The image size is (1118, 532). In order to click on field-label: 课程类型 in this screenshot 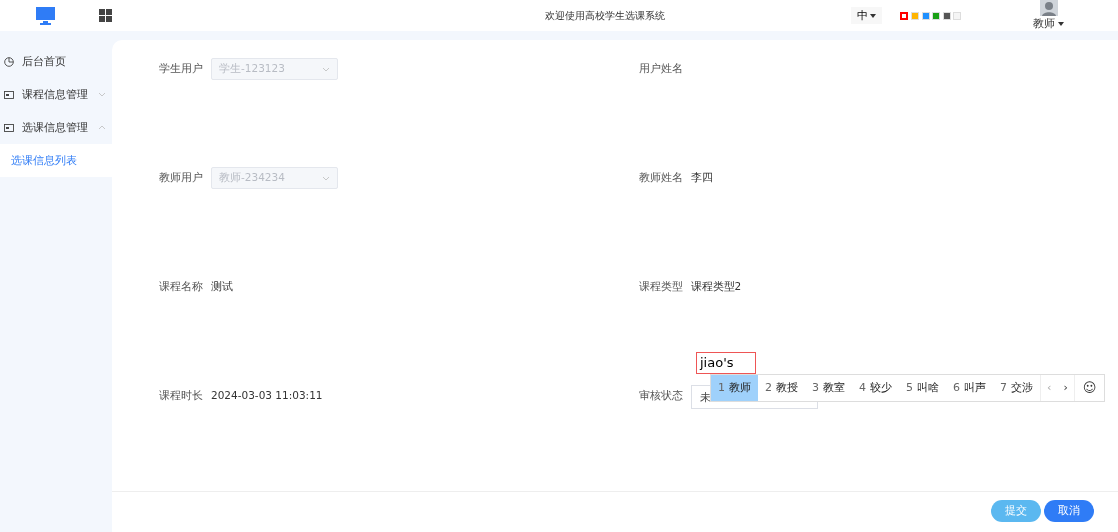, I will do `click(660, 286)`.